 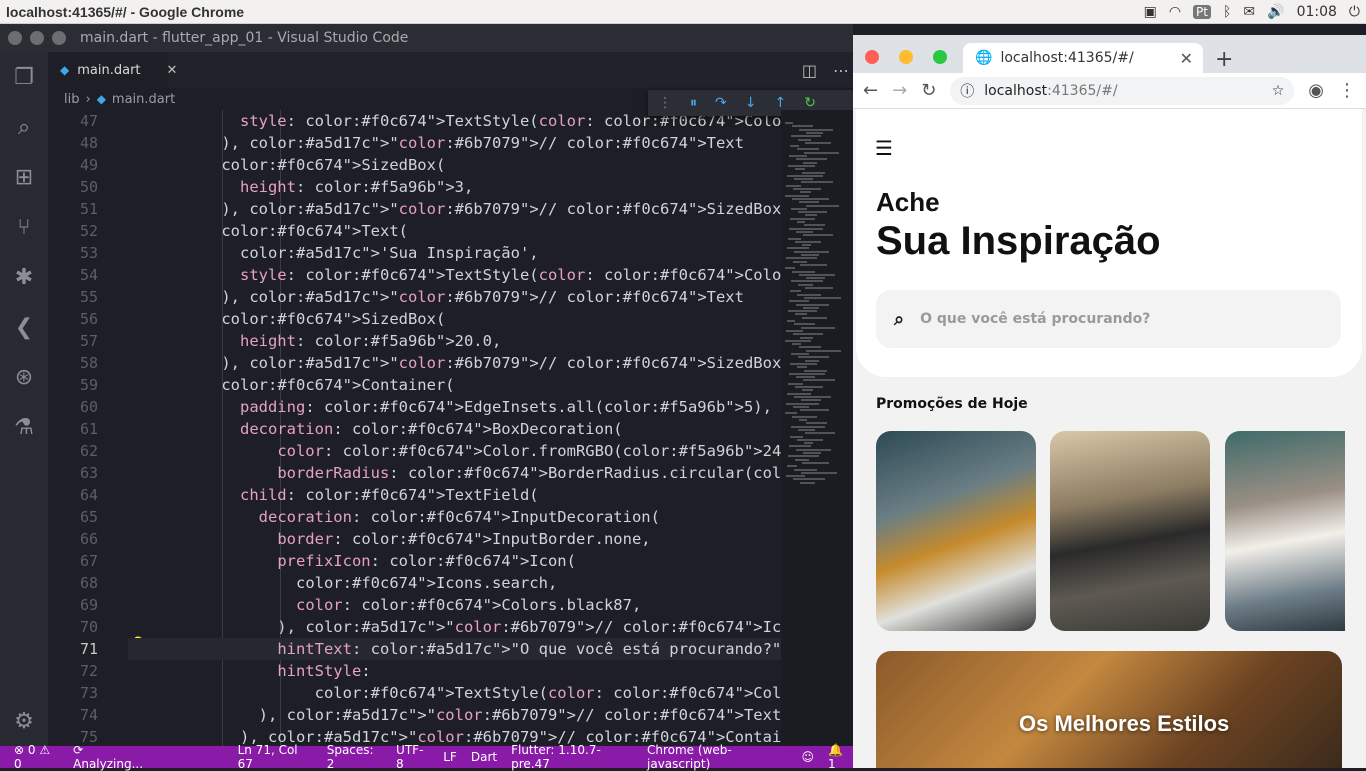 What do you see at coordinates (1150, 12) in the screenshot?
I see `screen-icon: ▣` at bounding box center [1150, 12].